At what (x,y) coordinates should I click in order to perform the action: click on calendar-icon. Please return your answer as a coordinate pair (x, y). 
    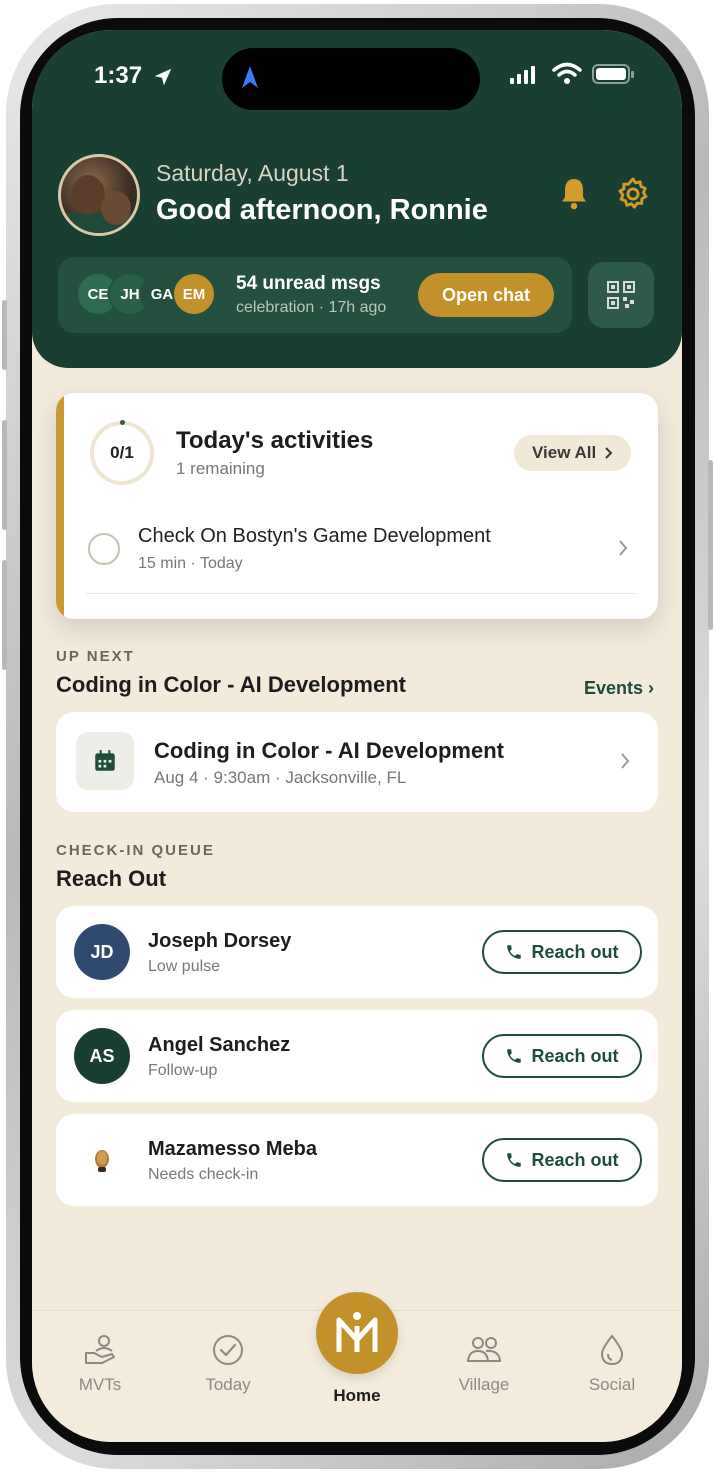
    Looking at the image, I should click on (105, 760).